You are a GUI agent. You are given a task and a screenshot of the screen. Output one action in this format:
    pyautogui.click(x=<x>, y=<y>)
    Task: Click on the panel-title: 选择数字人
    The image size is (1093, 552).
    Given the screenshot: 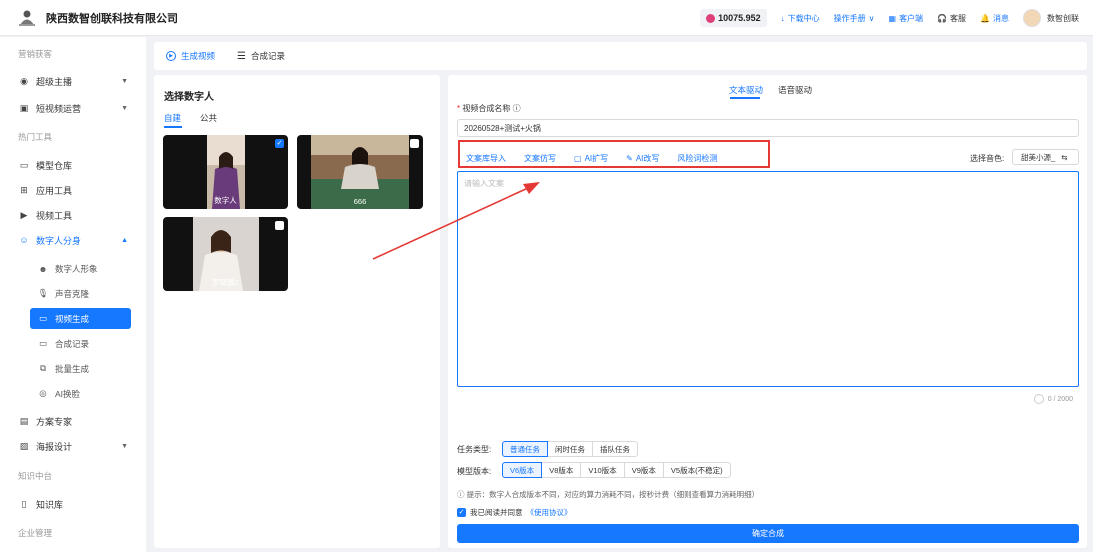 What is the action you would take?
    pyautogui.click(x=189, y=97)
    